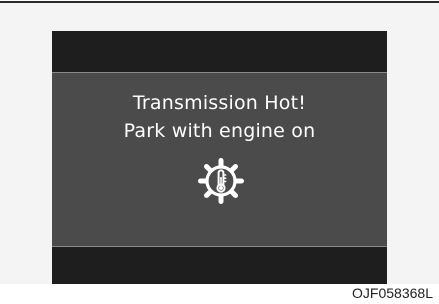  I want to click on warning-title: Transmission Hot!, so click(219, 103).